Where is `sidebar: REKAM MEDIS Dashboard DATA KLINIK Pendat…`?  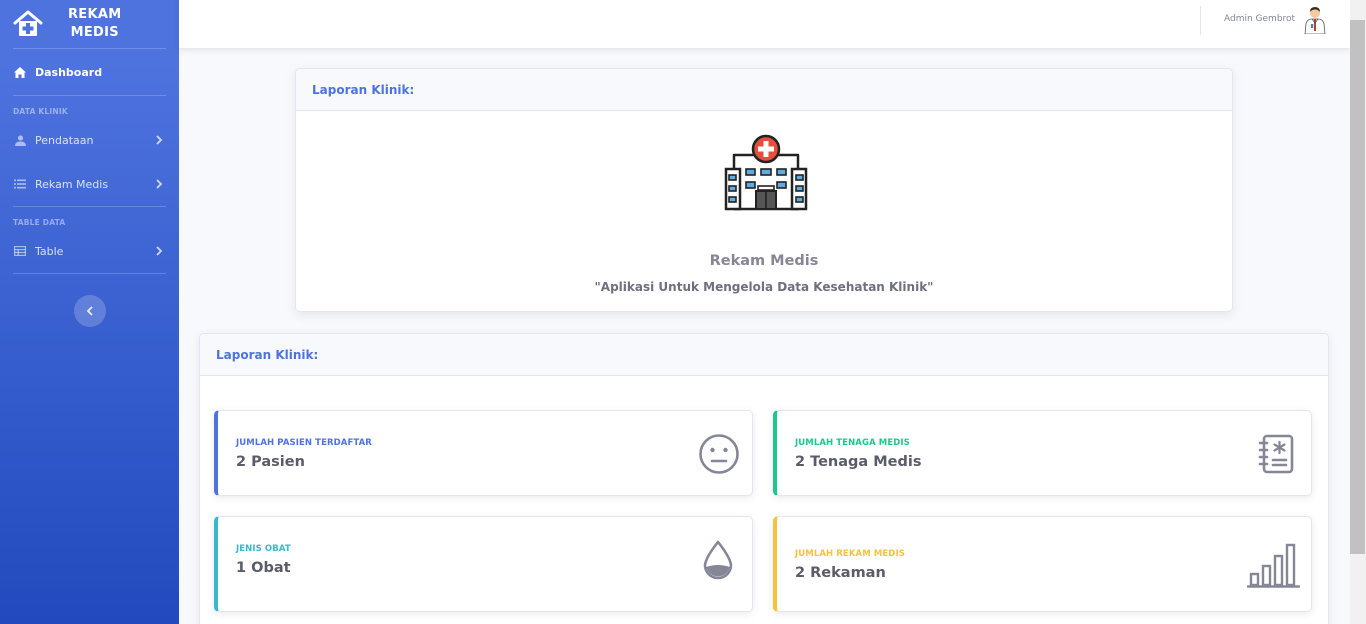
sidebar: REKAM MEDIS Dashboard DATA KLINIK Pendat… is located at coordinates (89, 312).